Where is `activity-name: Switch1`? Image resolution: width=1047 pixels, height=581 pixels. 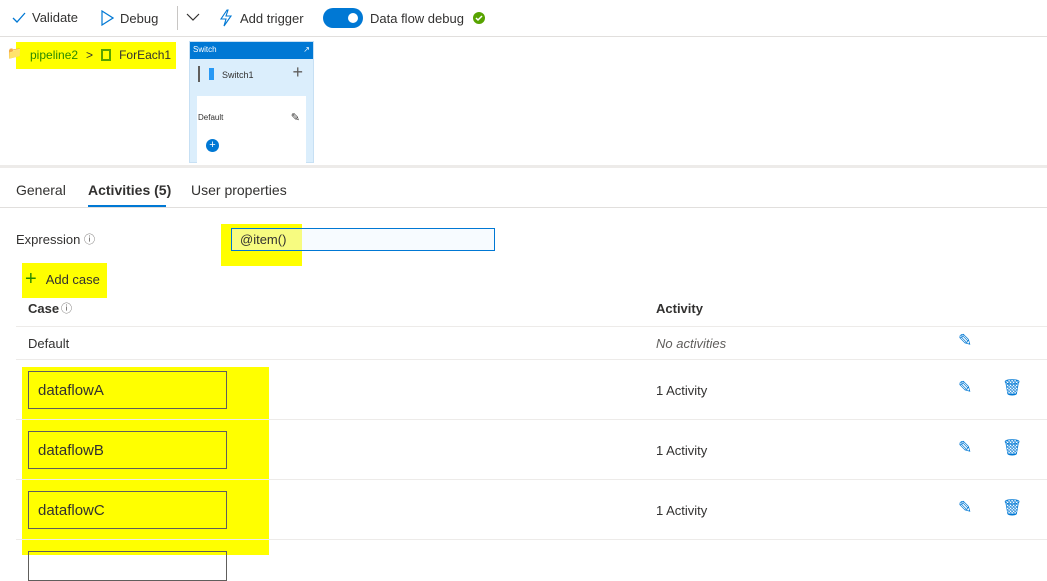 activity-name: Switch1 is located at coordinates (238, 75).